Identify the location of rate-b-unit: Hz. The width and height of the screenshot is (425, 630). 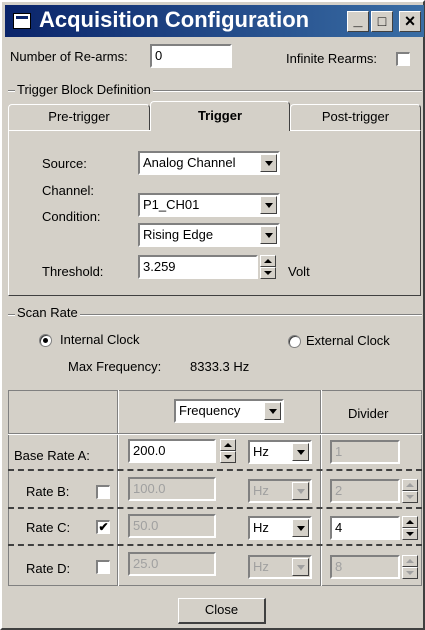
(261, 490).